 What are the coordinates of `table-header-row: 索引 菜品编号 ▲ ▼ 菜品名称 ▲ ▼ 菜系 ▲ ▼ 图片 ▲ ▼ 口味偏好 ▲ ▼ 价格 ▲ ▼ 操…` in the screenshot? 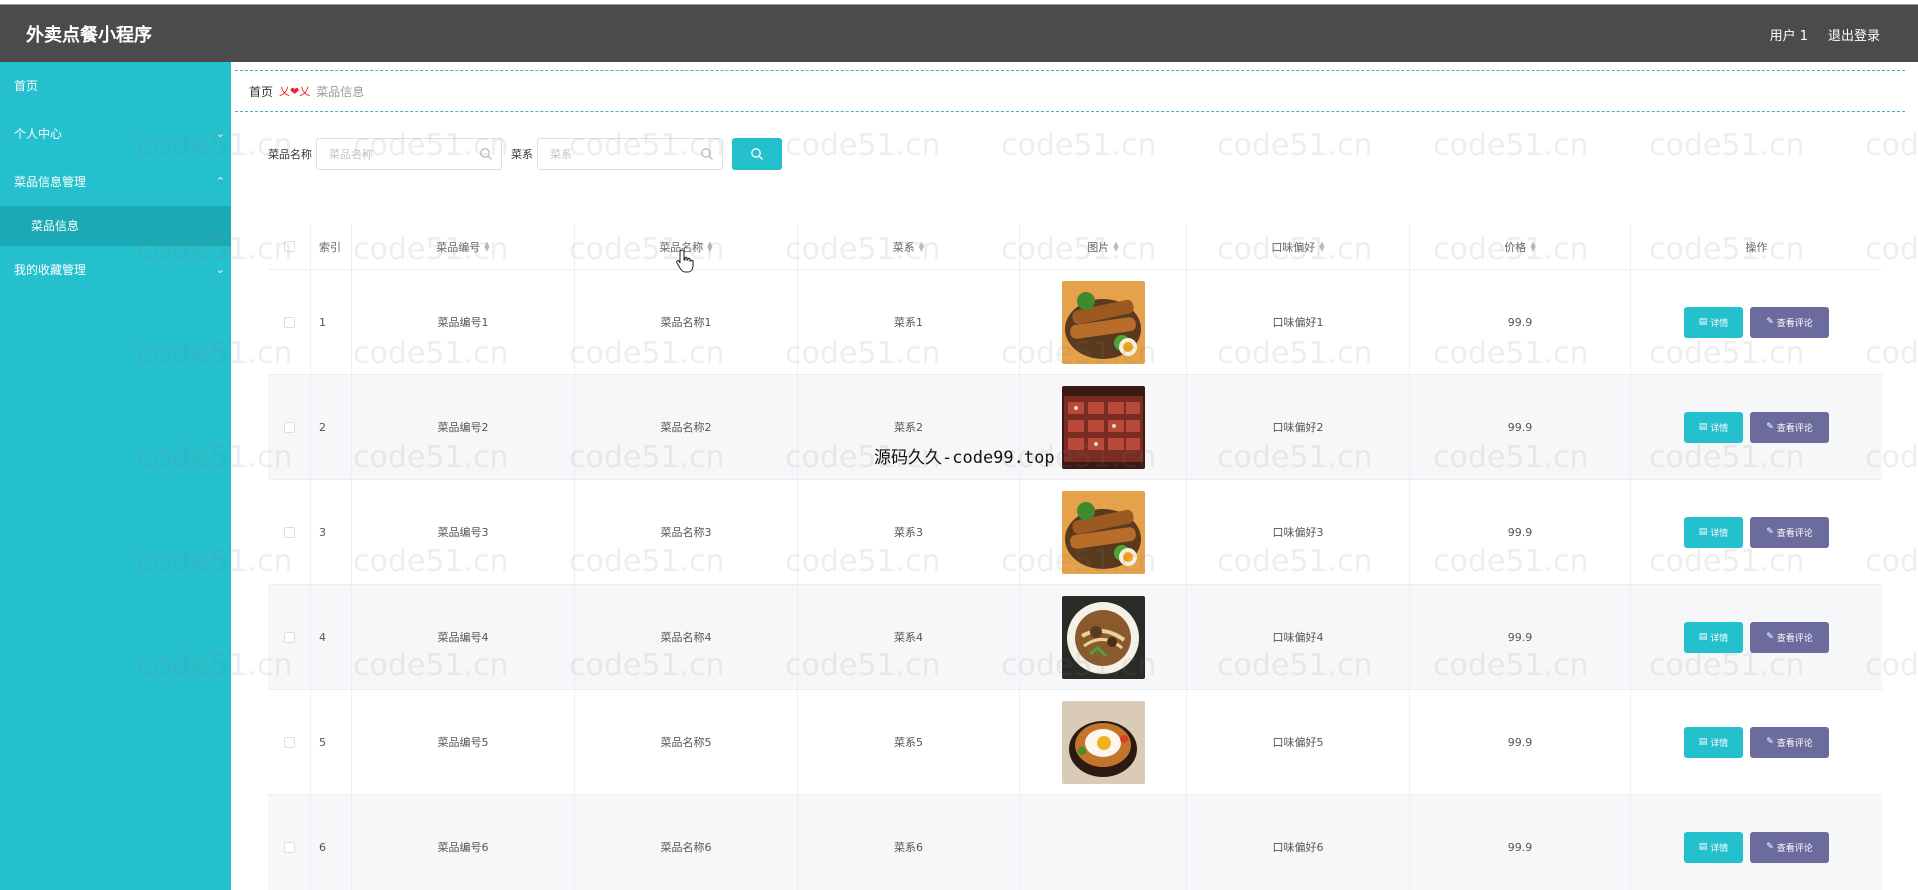 It's located at (1075, 247).